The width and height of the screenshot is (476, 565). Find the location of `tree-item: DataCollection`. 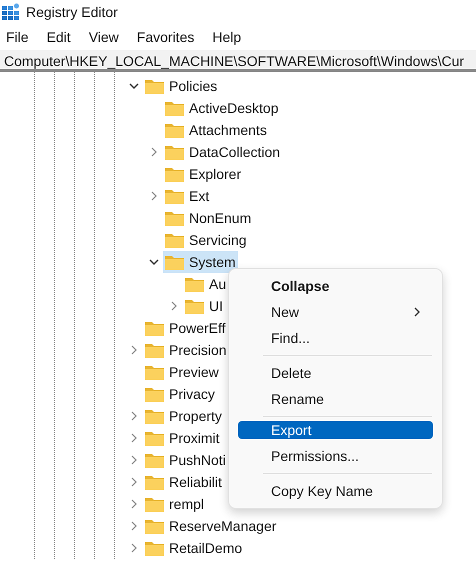

tree-item: DataCollection is located at coordinates (222, 152).